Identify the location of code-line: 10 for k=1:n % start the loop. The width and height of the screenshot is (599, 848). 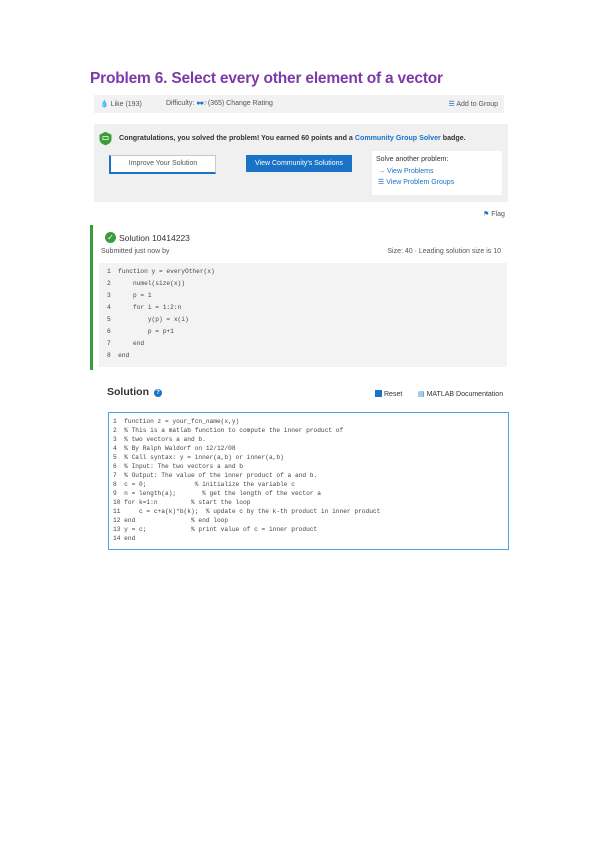
(182, 502).